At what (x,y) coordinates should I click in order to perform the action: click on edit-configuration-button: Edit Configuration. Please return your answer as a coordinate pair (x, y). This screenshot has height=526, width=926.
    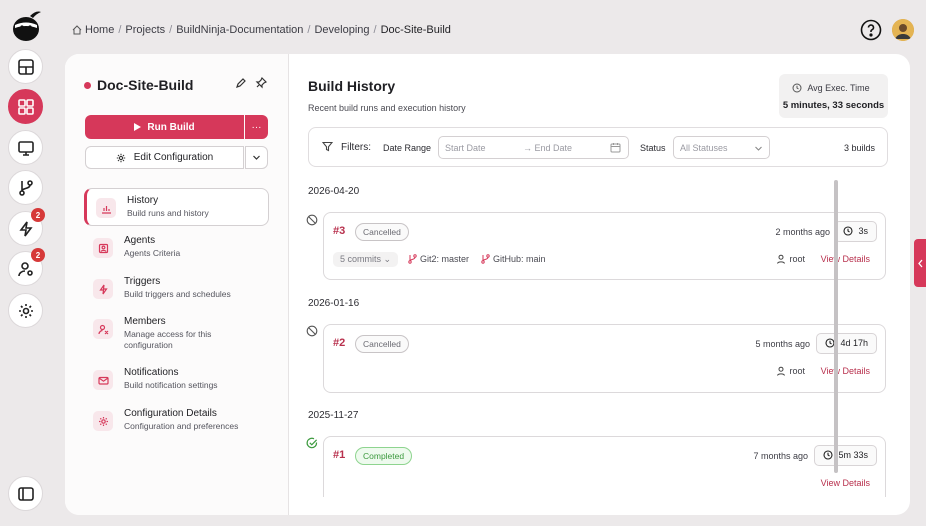
    Looking at the image, I should click on (164, 157).